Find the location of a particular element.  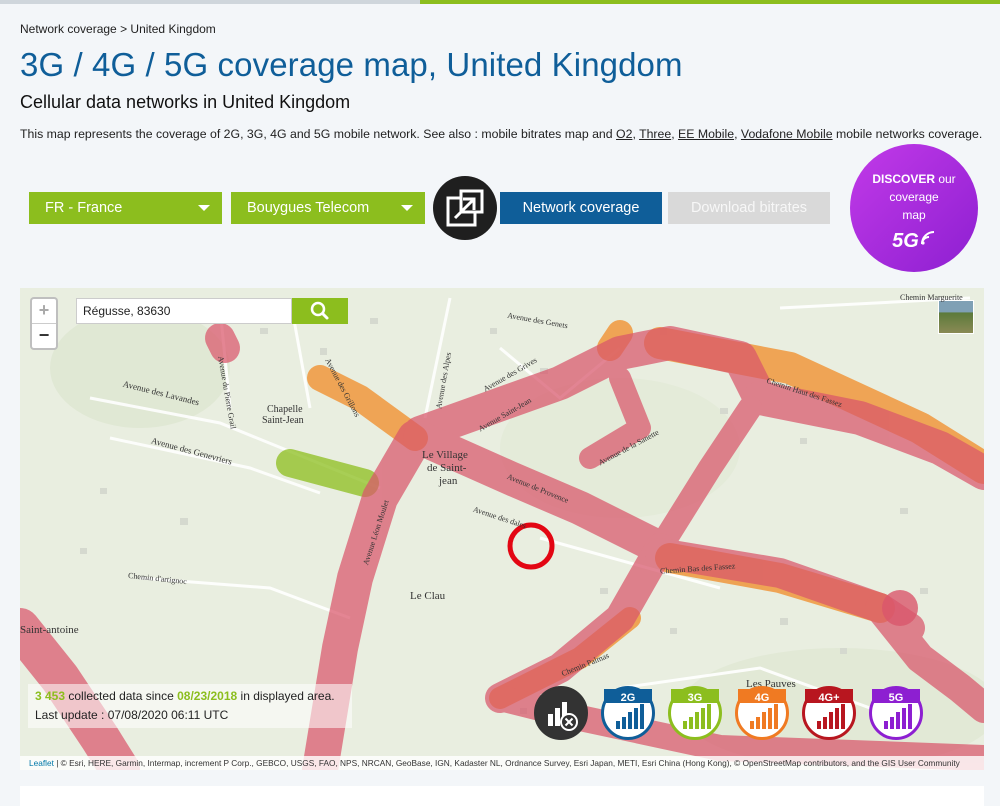

filter-2g-button: 2G is located at coordinates (628, 713).